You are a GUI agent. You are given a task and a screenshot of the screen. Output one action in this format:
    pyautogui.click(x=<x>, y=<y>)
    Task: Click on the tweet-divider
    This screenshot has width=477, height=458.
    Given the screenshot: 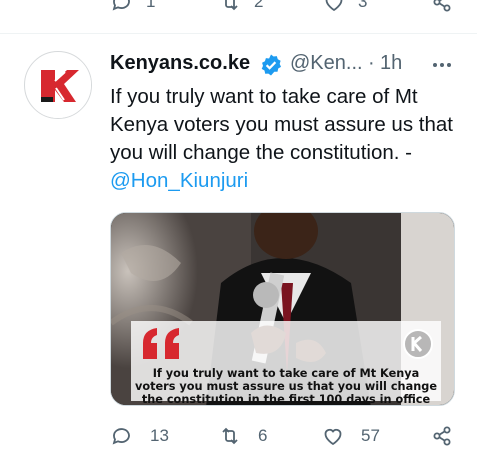 What is the action you would take?
    pyautogui.click(x=238, y=33)
    